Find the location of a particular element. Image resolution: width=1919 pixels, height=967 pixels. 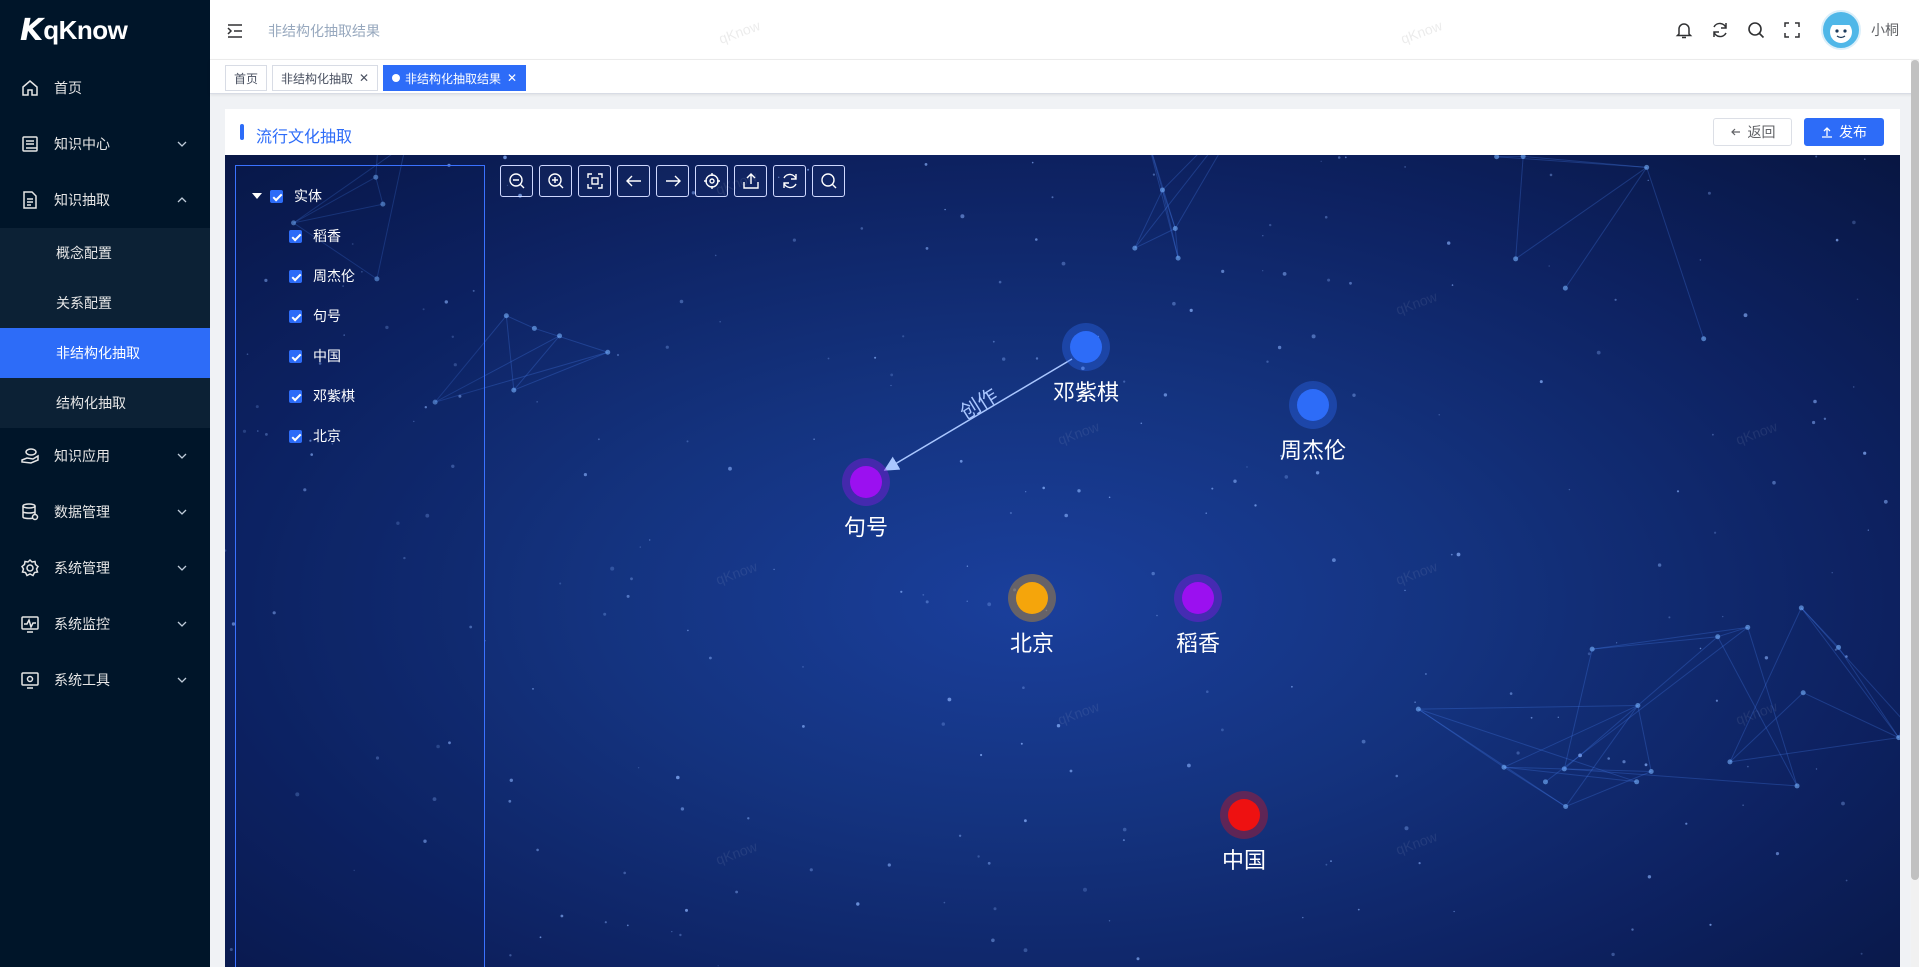

tool-icon is located at coordinates (30, 680).